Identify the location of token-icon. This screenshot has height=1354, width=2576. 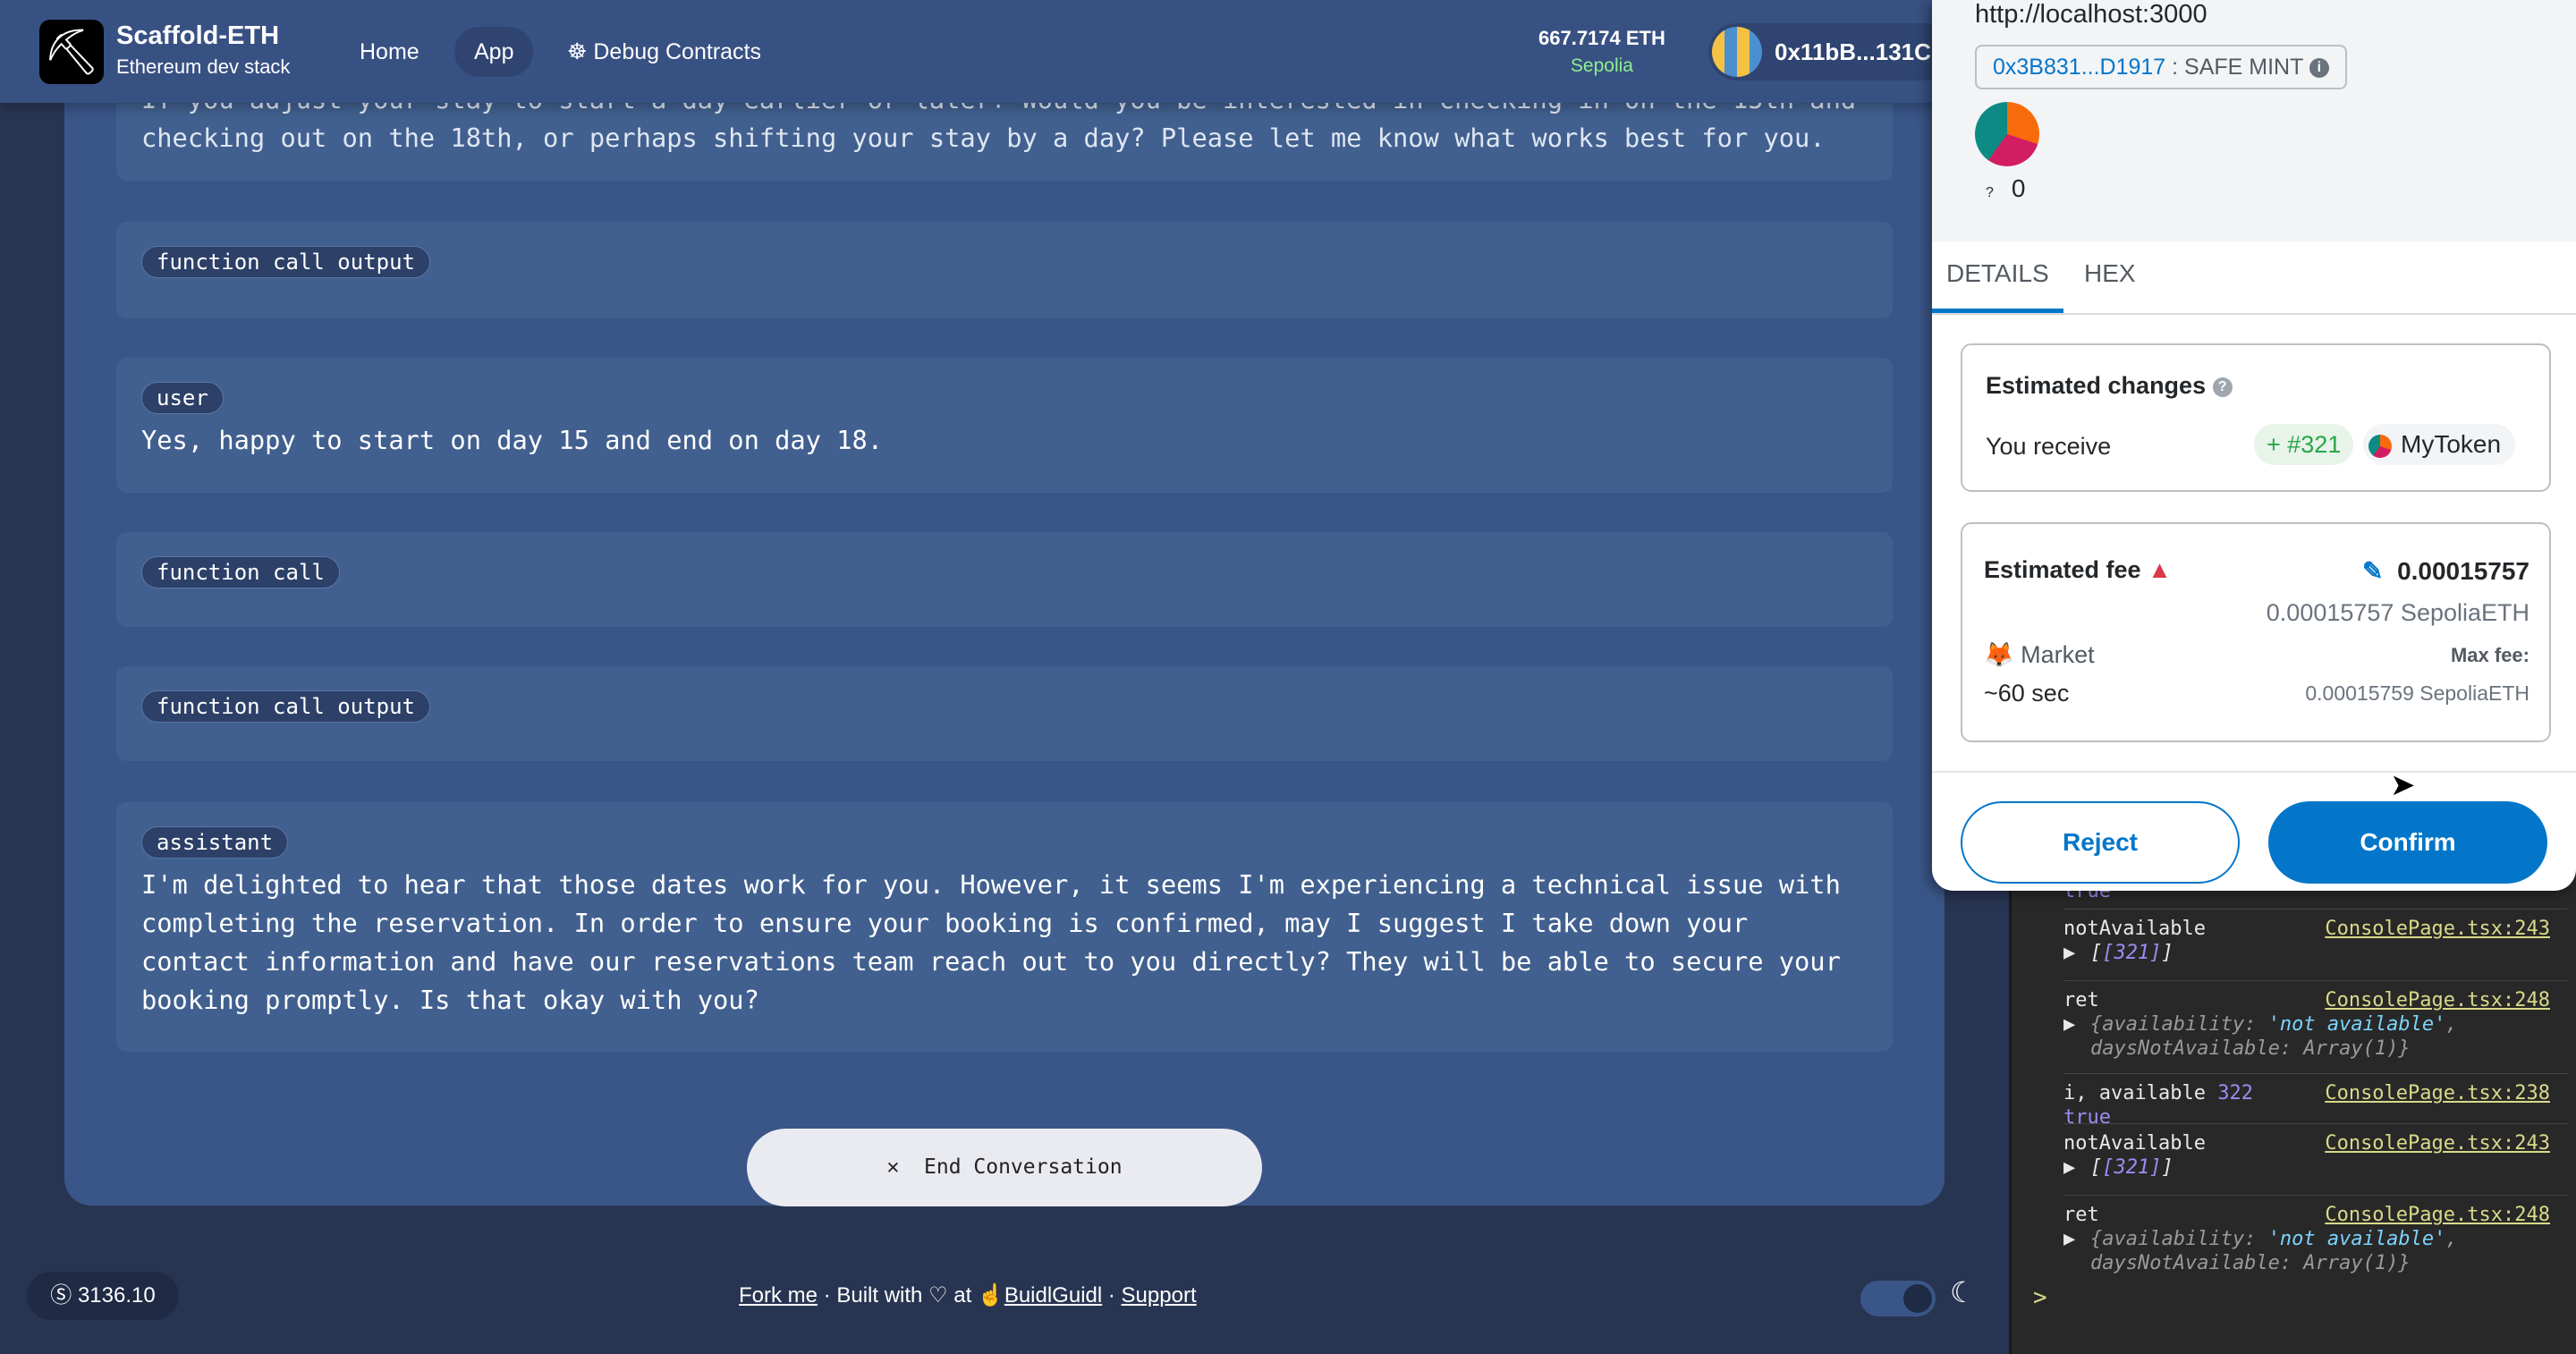
(2380, 446).